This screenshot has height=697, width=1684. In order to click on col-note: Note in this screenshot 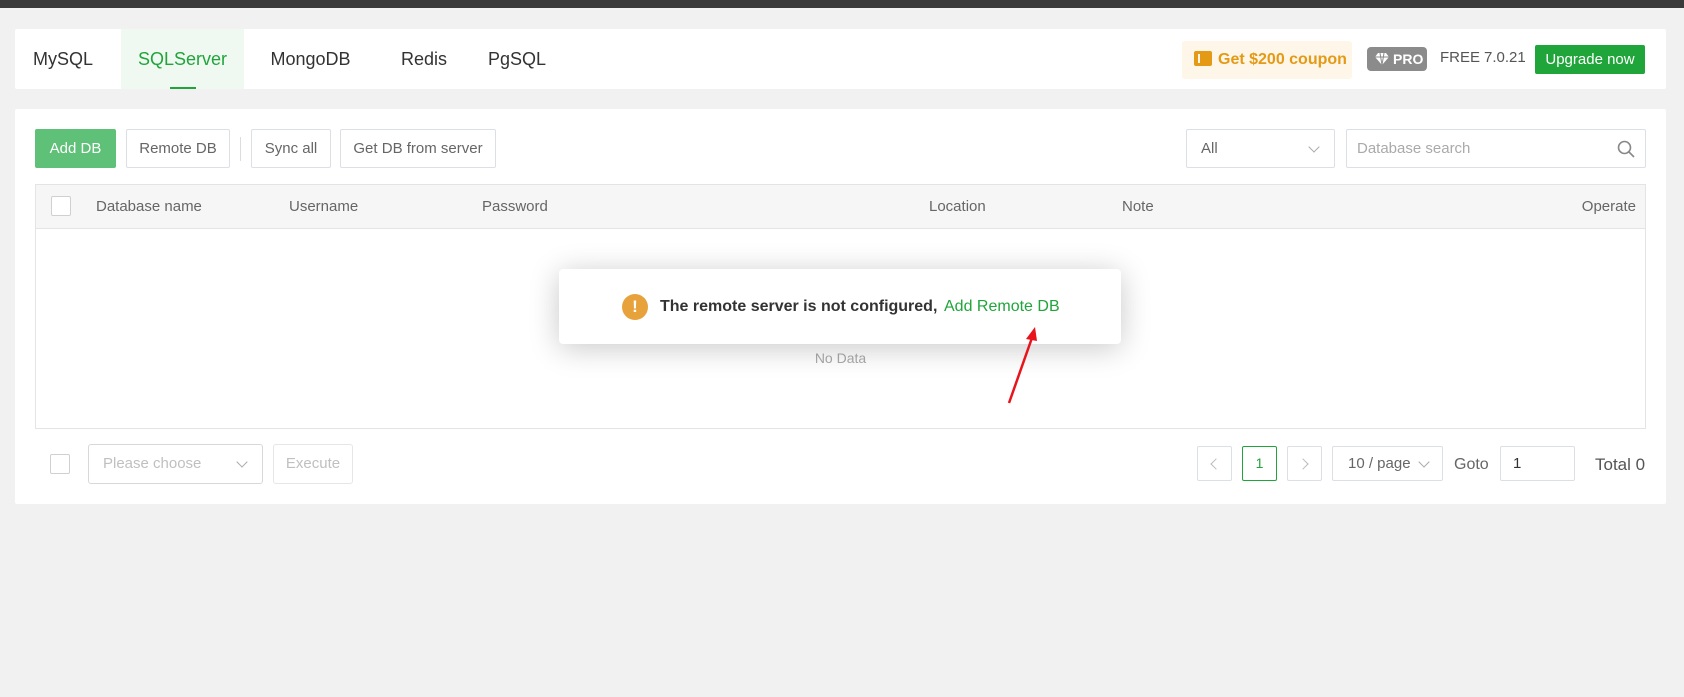, I will do `click(1138, 206)`.